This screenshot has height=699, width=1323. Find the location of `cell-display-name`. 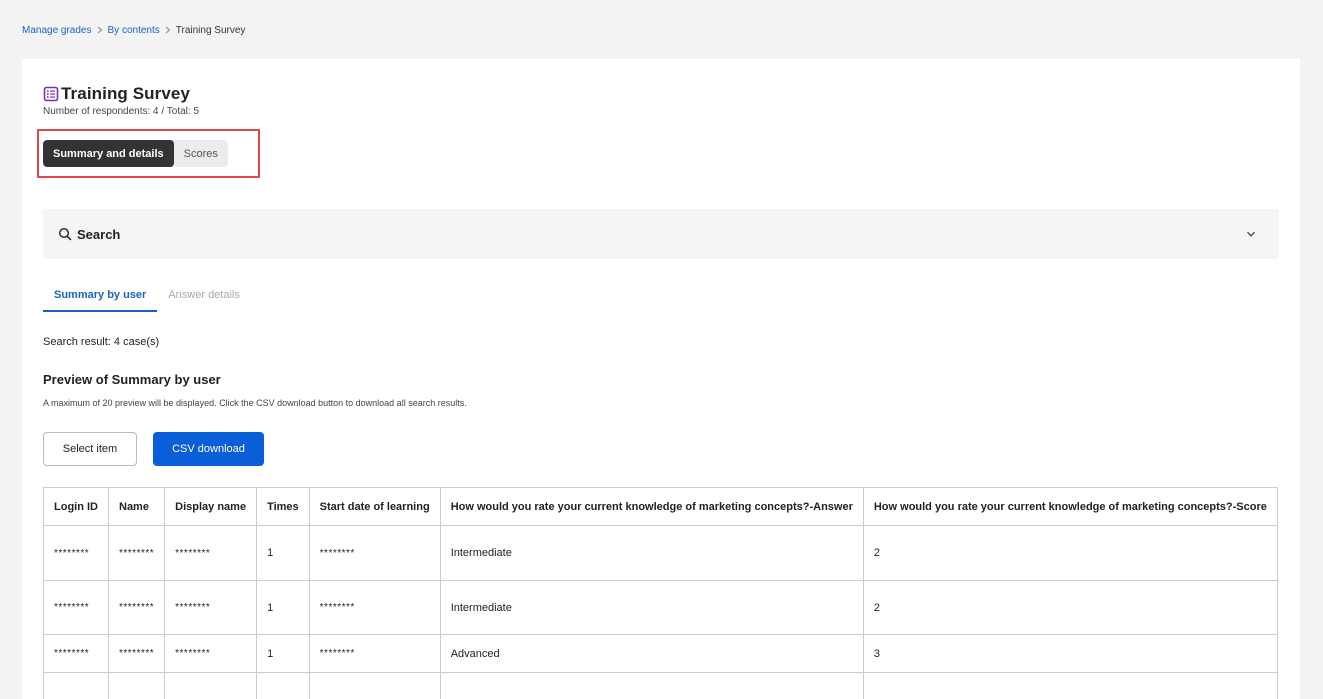

cell-display-name is located at coordinates (211, 686).